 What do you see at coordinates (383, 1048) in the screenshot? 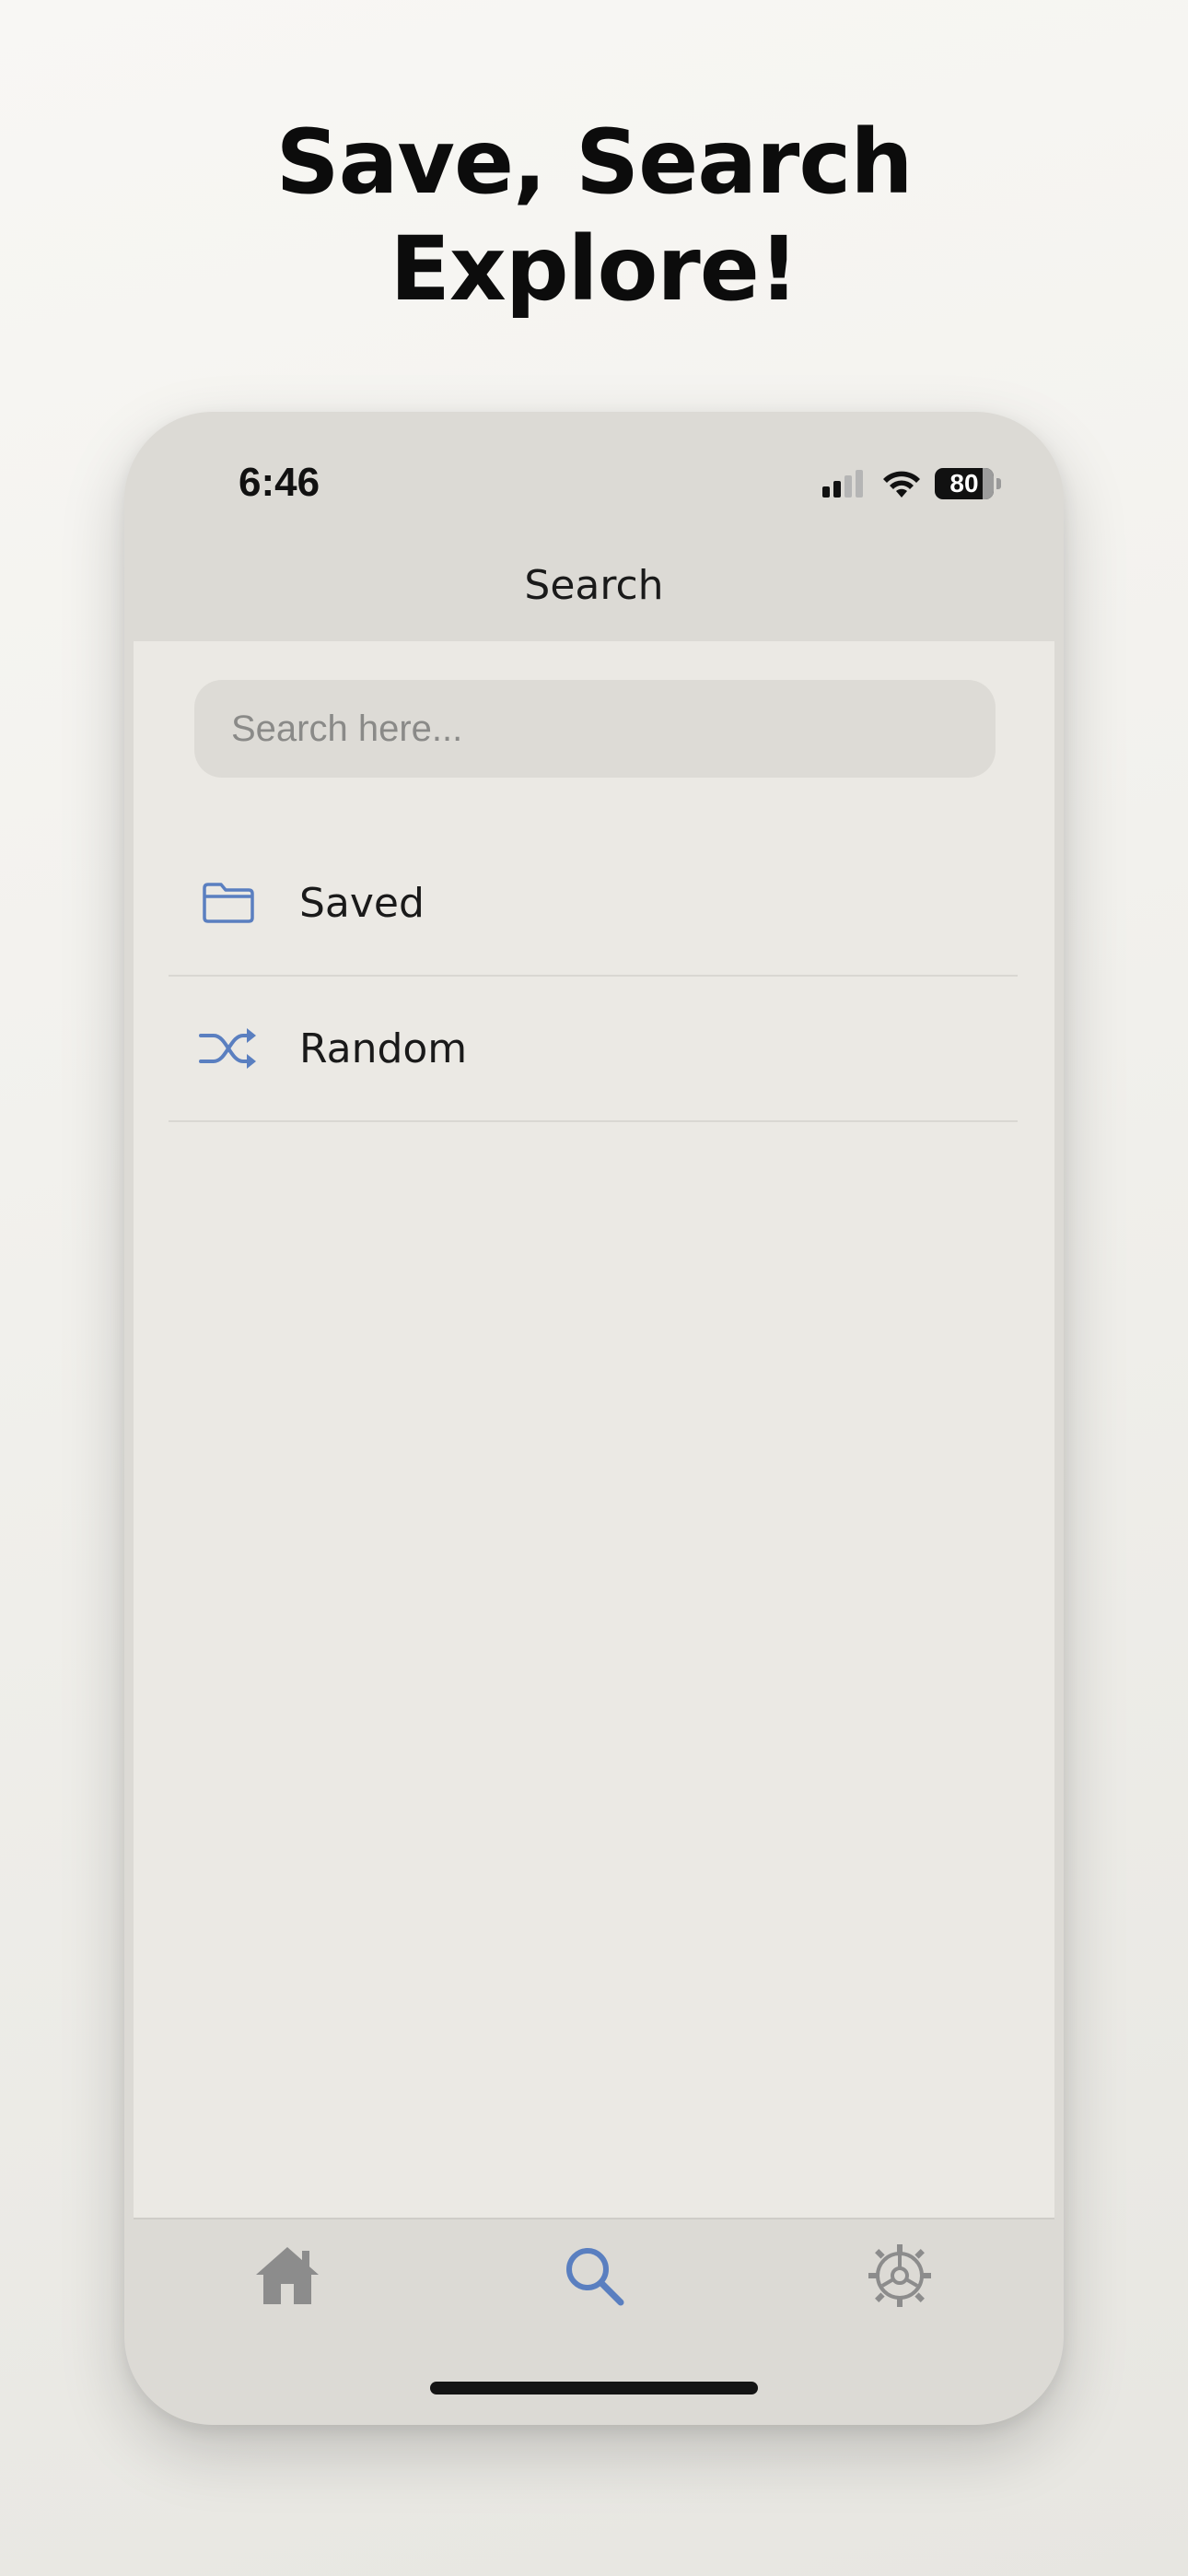
I see `list-item-label: Random` at bounding box center [383, 1048].